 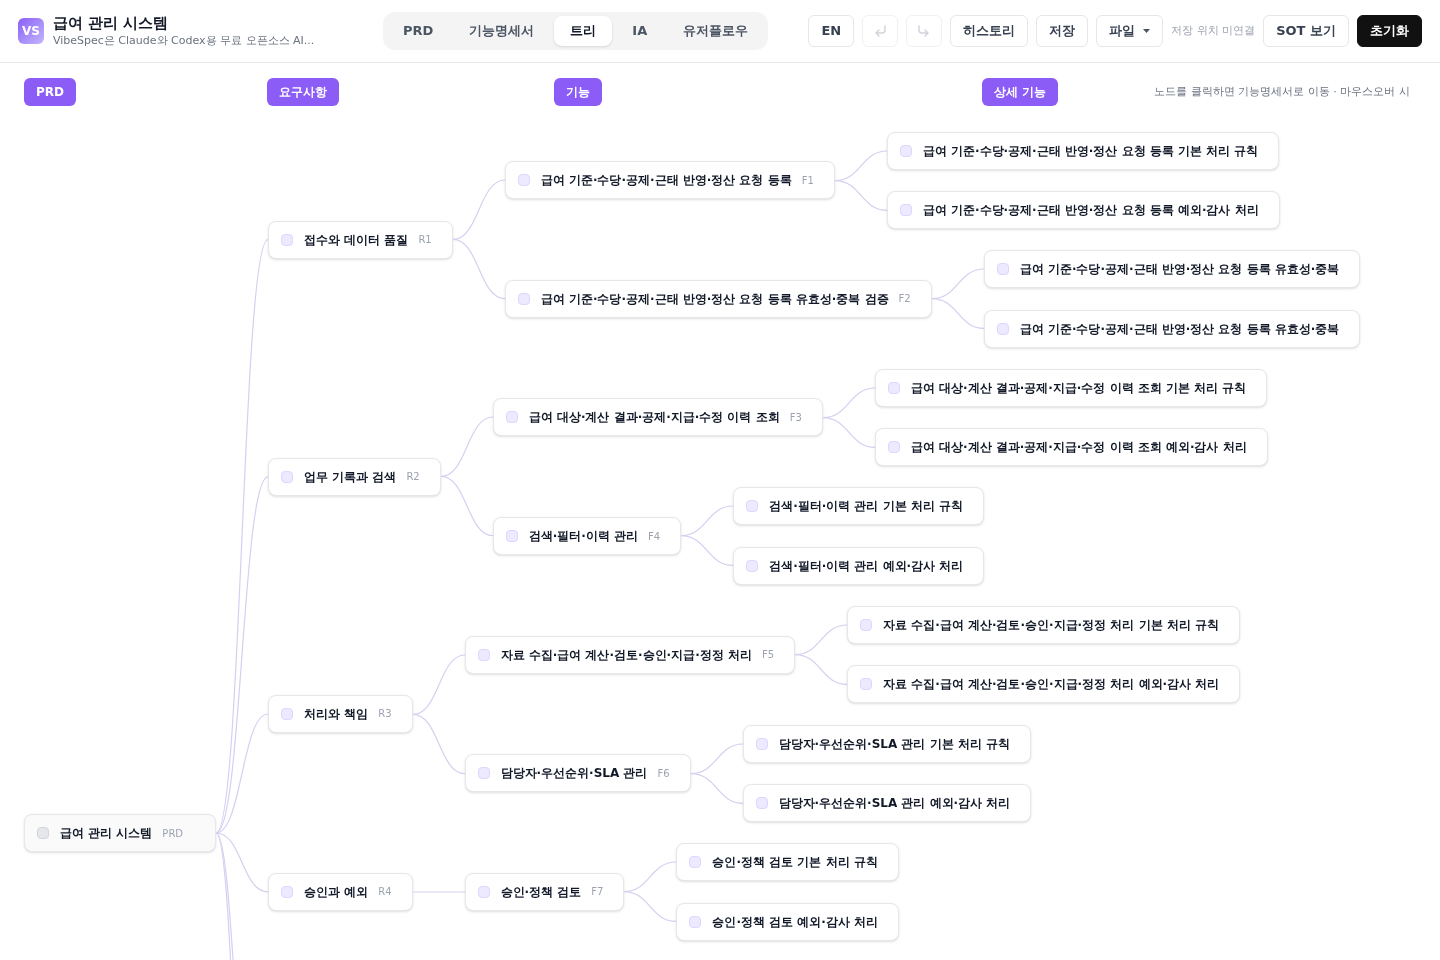 I want to click on node-label: 접수와 데이터 품질, so click(x=356, y=240).